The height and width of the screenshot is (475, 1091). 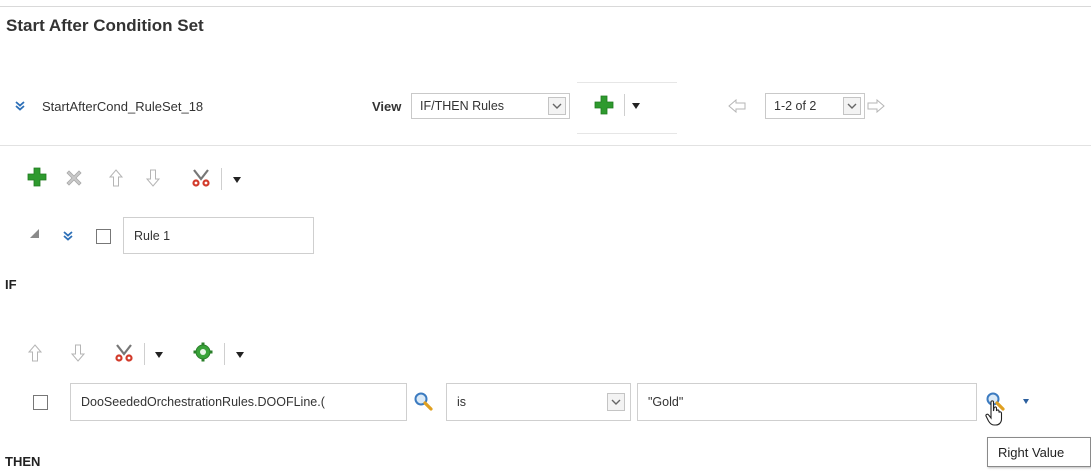 What do you see at coordinates (876, 107) in the screenshot?
I see `next-arrow-icon` at bounding box center [876, 107].